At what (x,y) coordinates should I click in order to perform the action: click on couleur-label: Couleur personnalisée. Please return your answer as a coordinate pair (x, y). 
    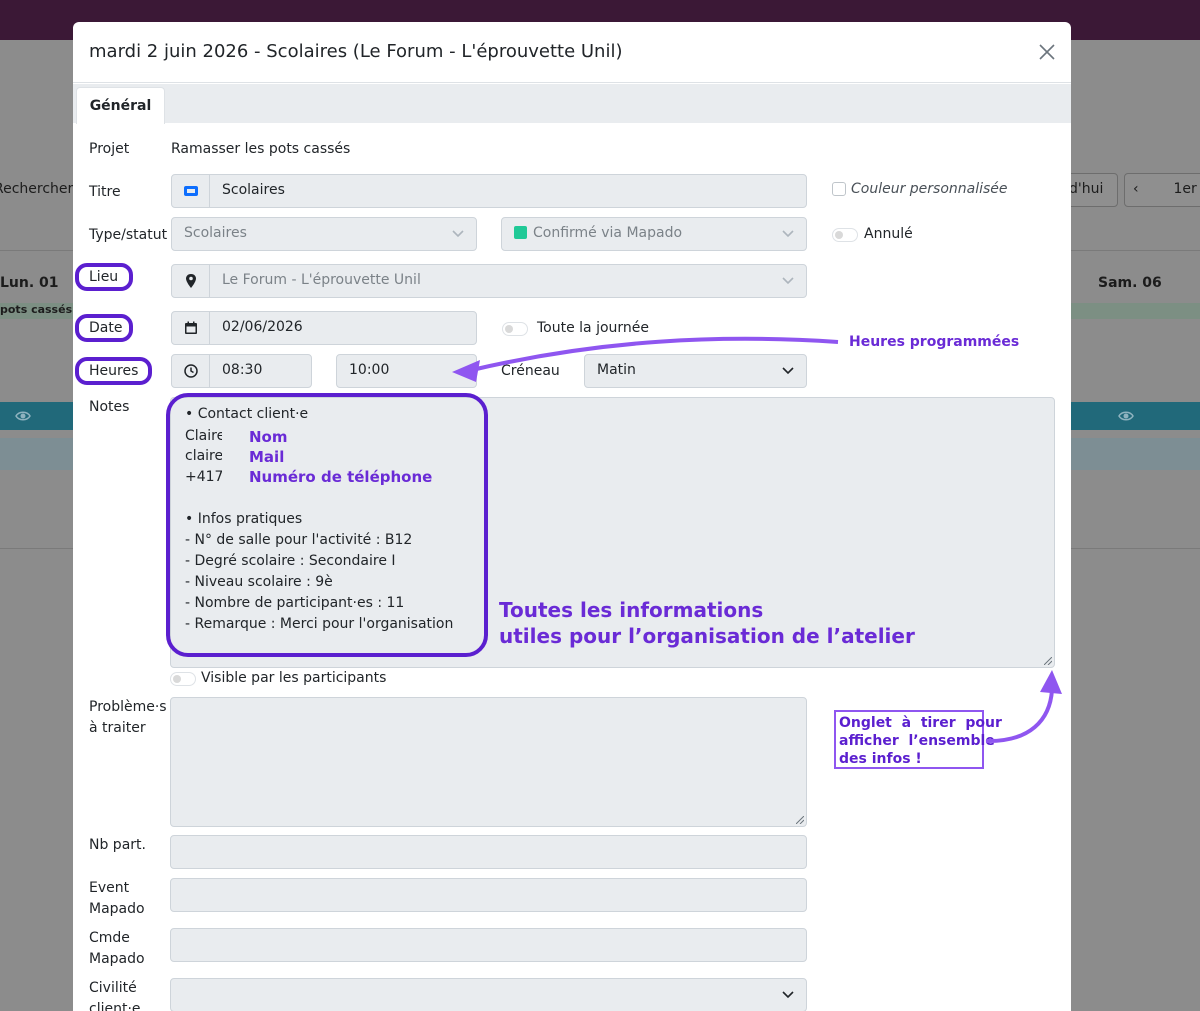
    Looking at the image, I should click on (929, 189).